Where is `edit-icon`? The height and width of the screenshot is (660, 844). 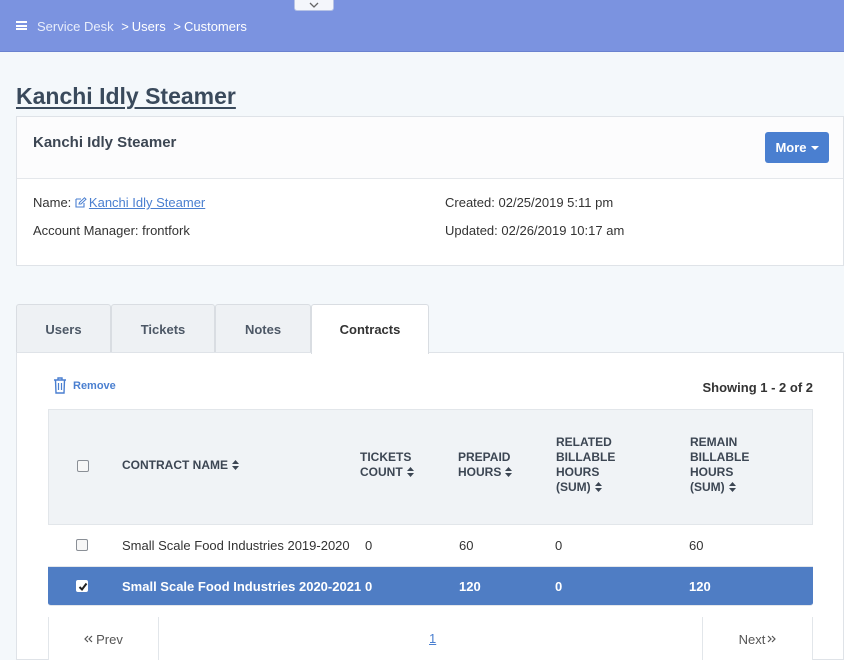 edit-icon is located at coordinates (81, 202).